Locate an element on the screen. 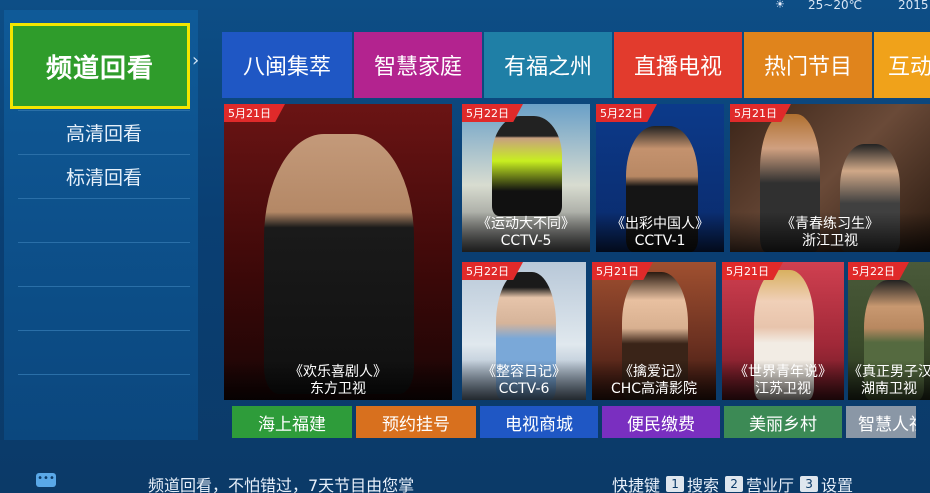 Image resolution: width=930 pixels, height=493 pixels. channel-name: 浙江卫视 is located at coordinates (830, 241).